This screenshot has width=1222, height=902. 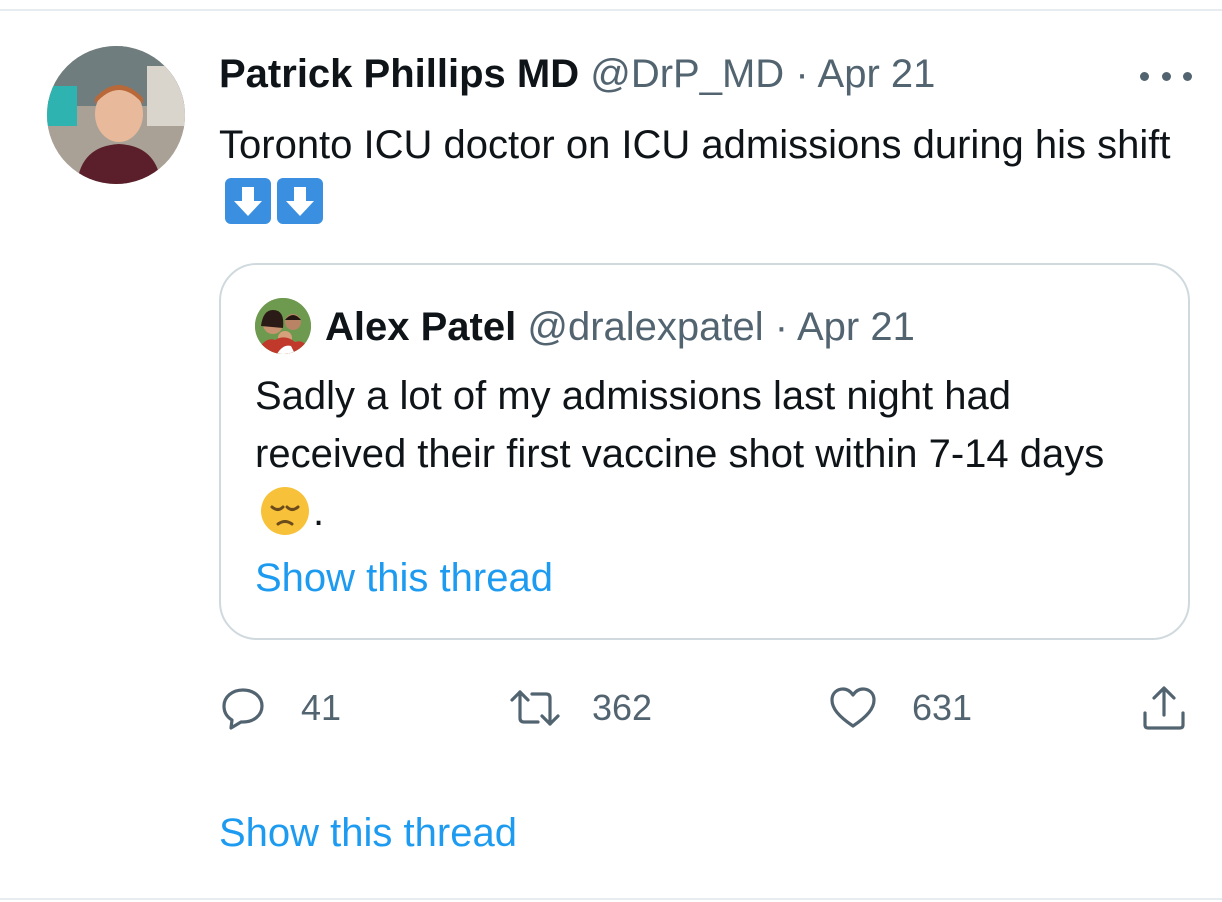 What do you see at coordinates (321, 707) in the screenshot?
I see `reply-count: 41` at bounding box center [321, 707].